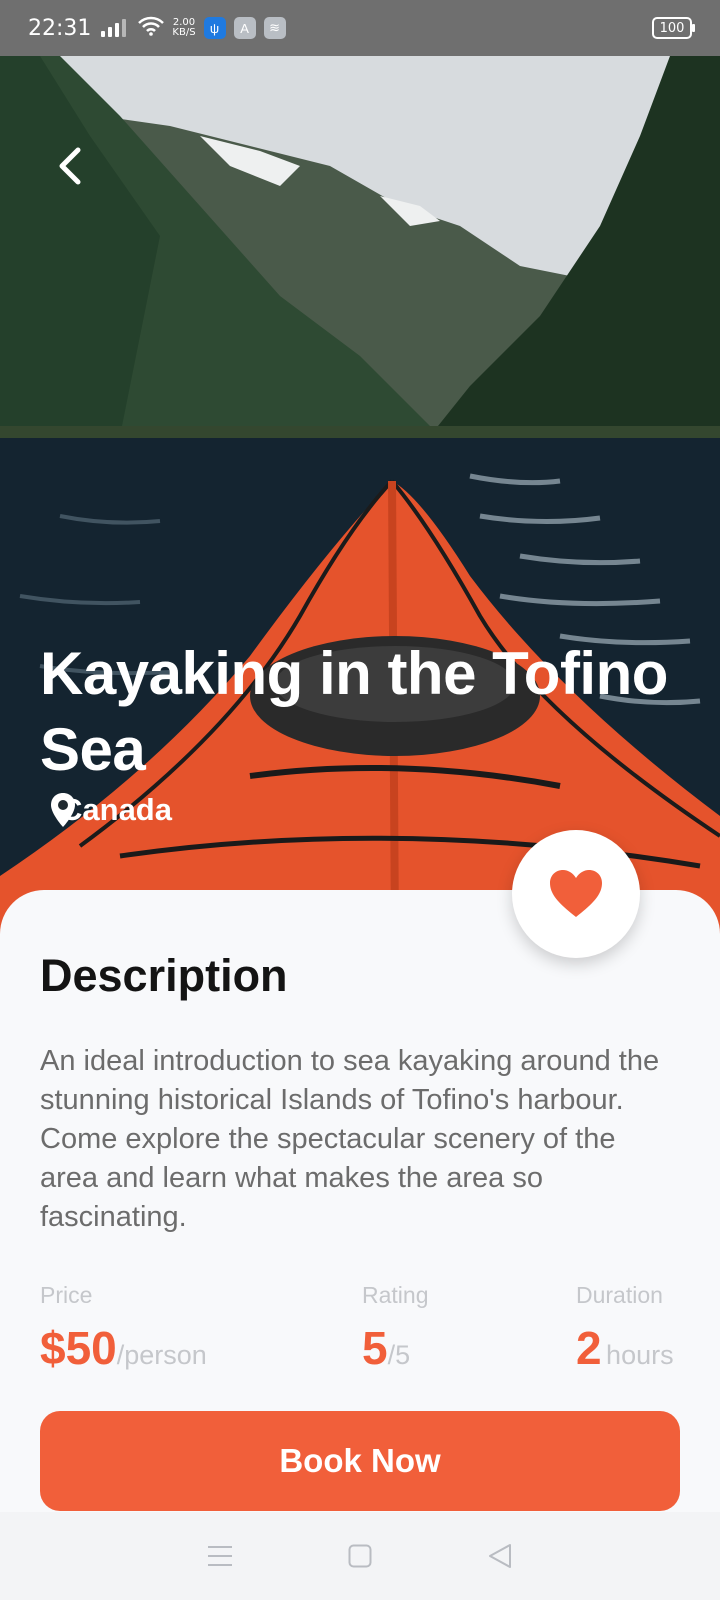 Image resolution: width=720 pixels, height=1600 pixels. What do you see at coordinates (164, 975) in the screenshot?
I see `description-heading: Description` at bounding box center [164, 975].